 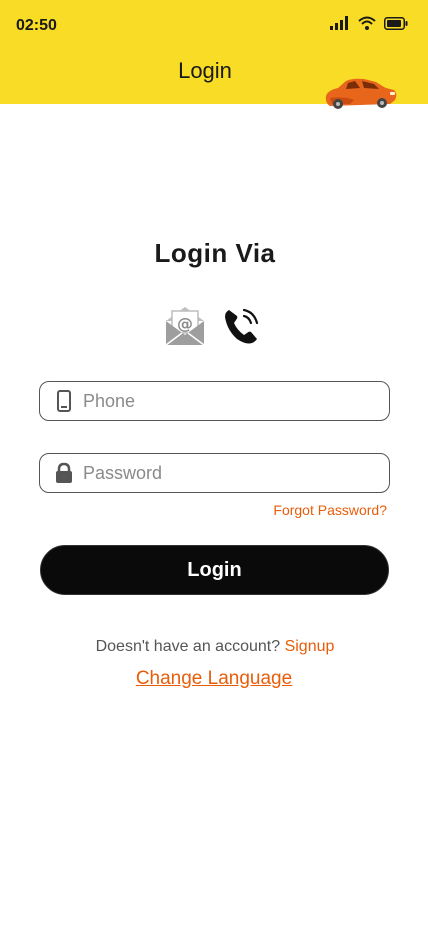 I want to click on status-icons, so click(x=369, y=23).